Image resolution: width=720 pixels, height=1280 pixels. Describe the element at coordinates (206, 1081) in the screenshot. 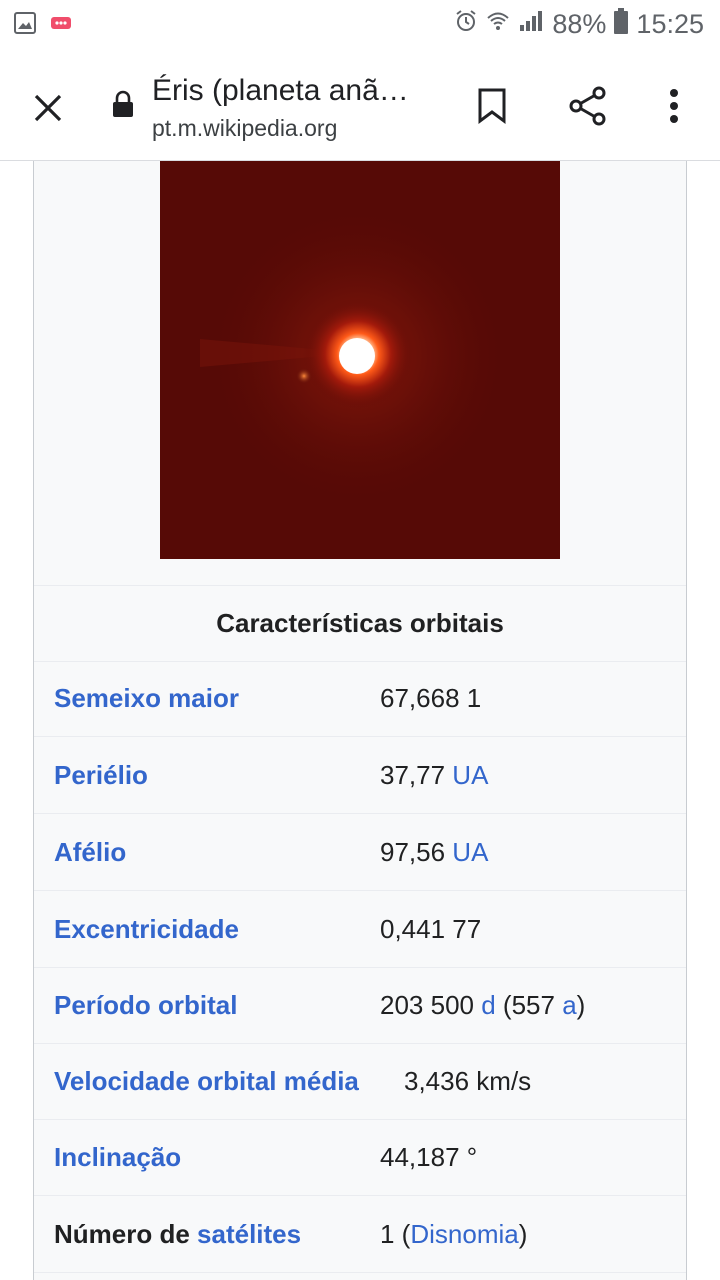

I see `row-label: Velocidade orbital média` at that location.